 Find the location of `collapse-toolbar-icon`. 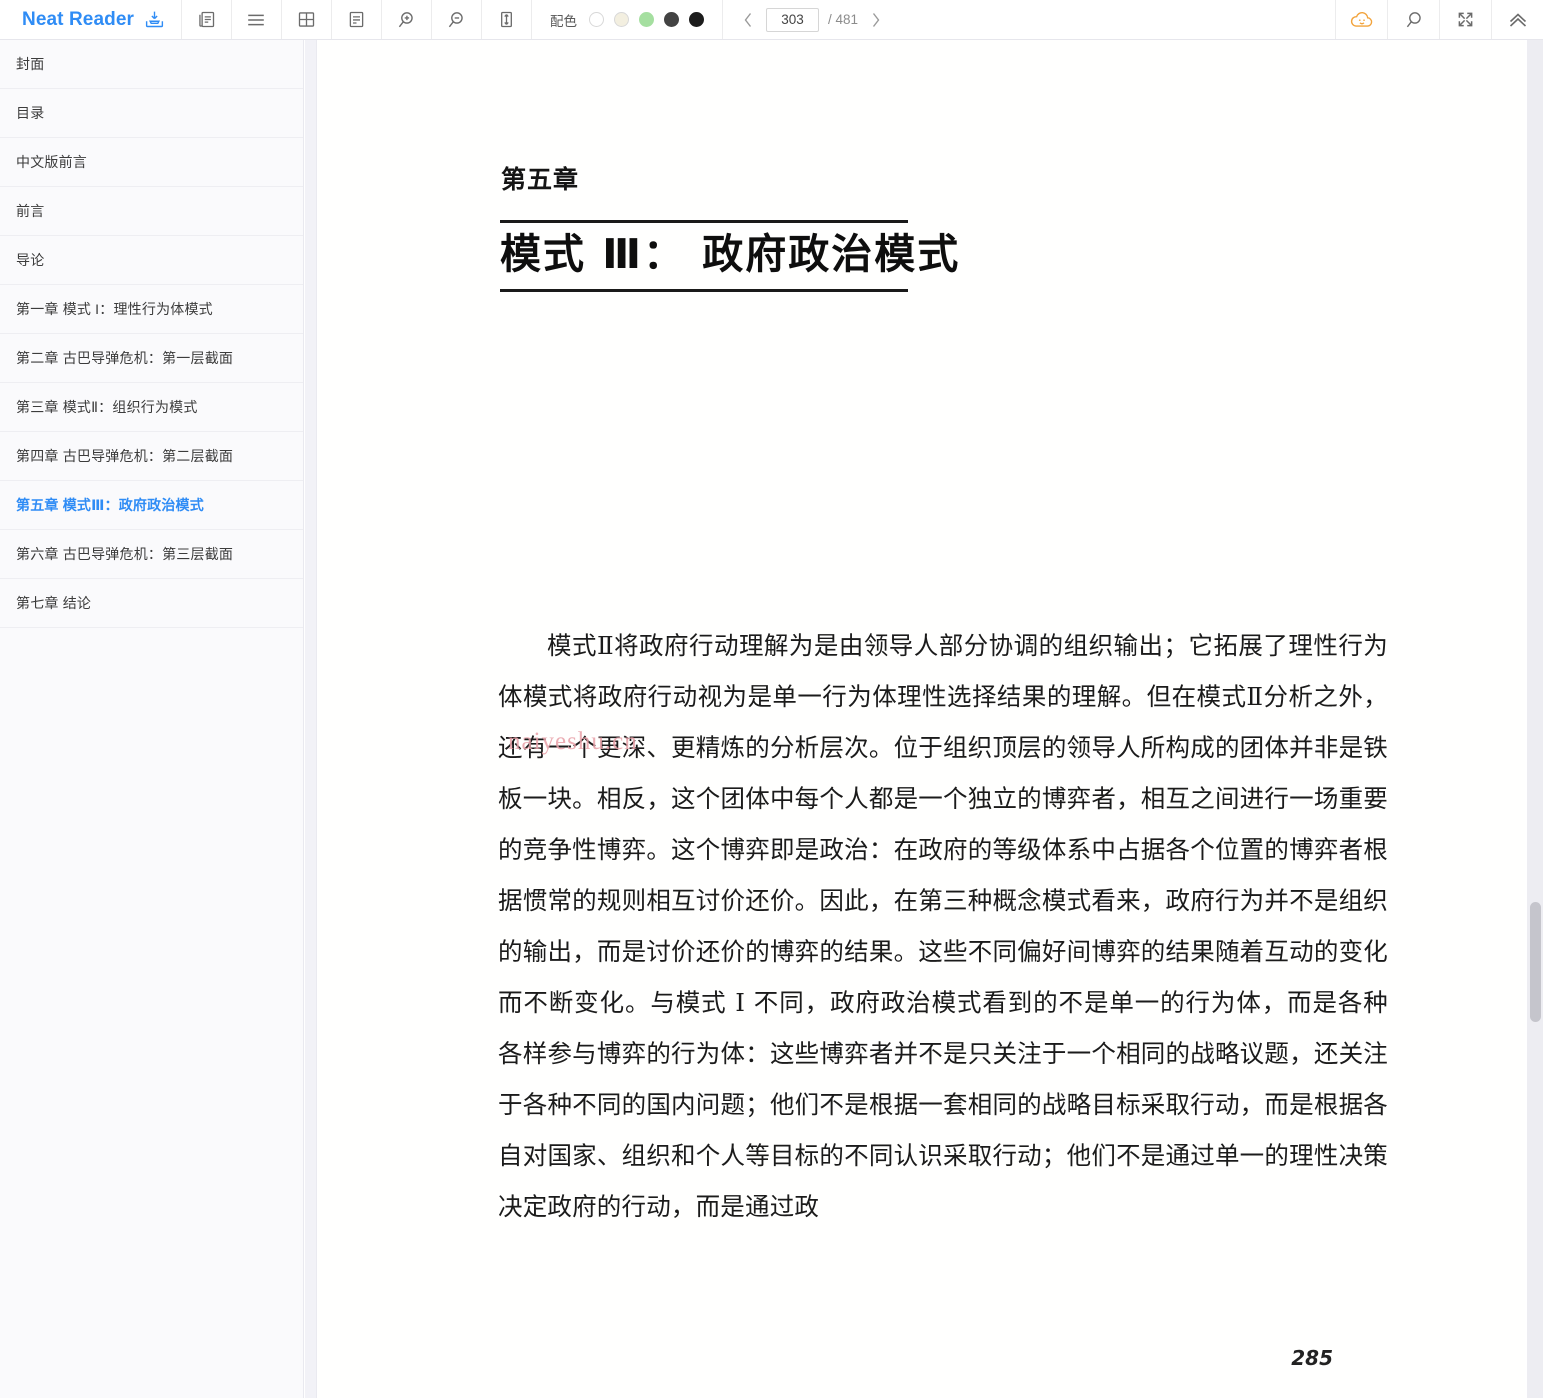

collapse-toolbar-icon is located at coordinates (1518, 20).